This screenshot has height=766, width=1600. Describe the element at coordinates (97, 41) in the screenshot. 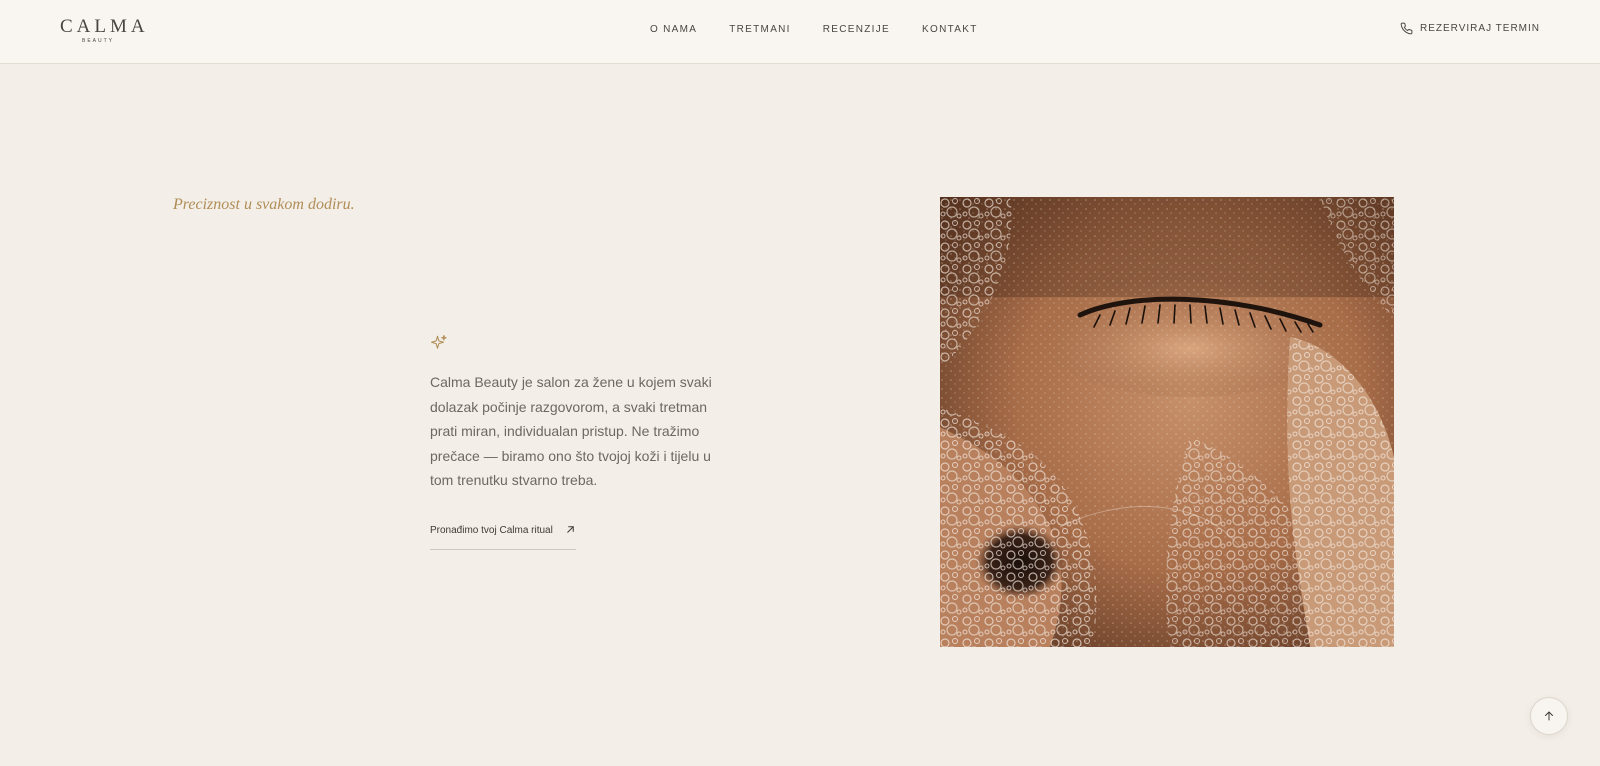

I see `brand-subname: BEAUTY` at that location.